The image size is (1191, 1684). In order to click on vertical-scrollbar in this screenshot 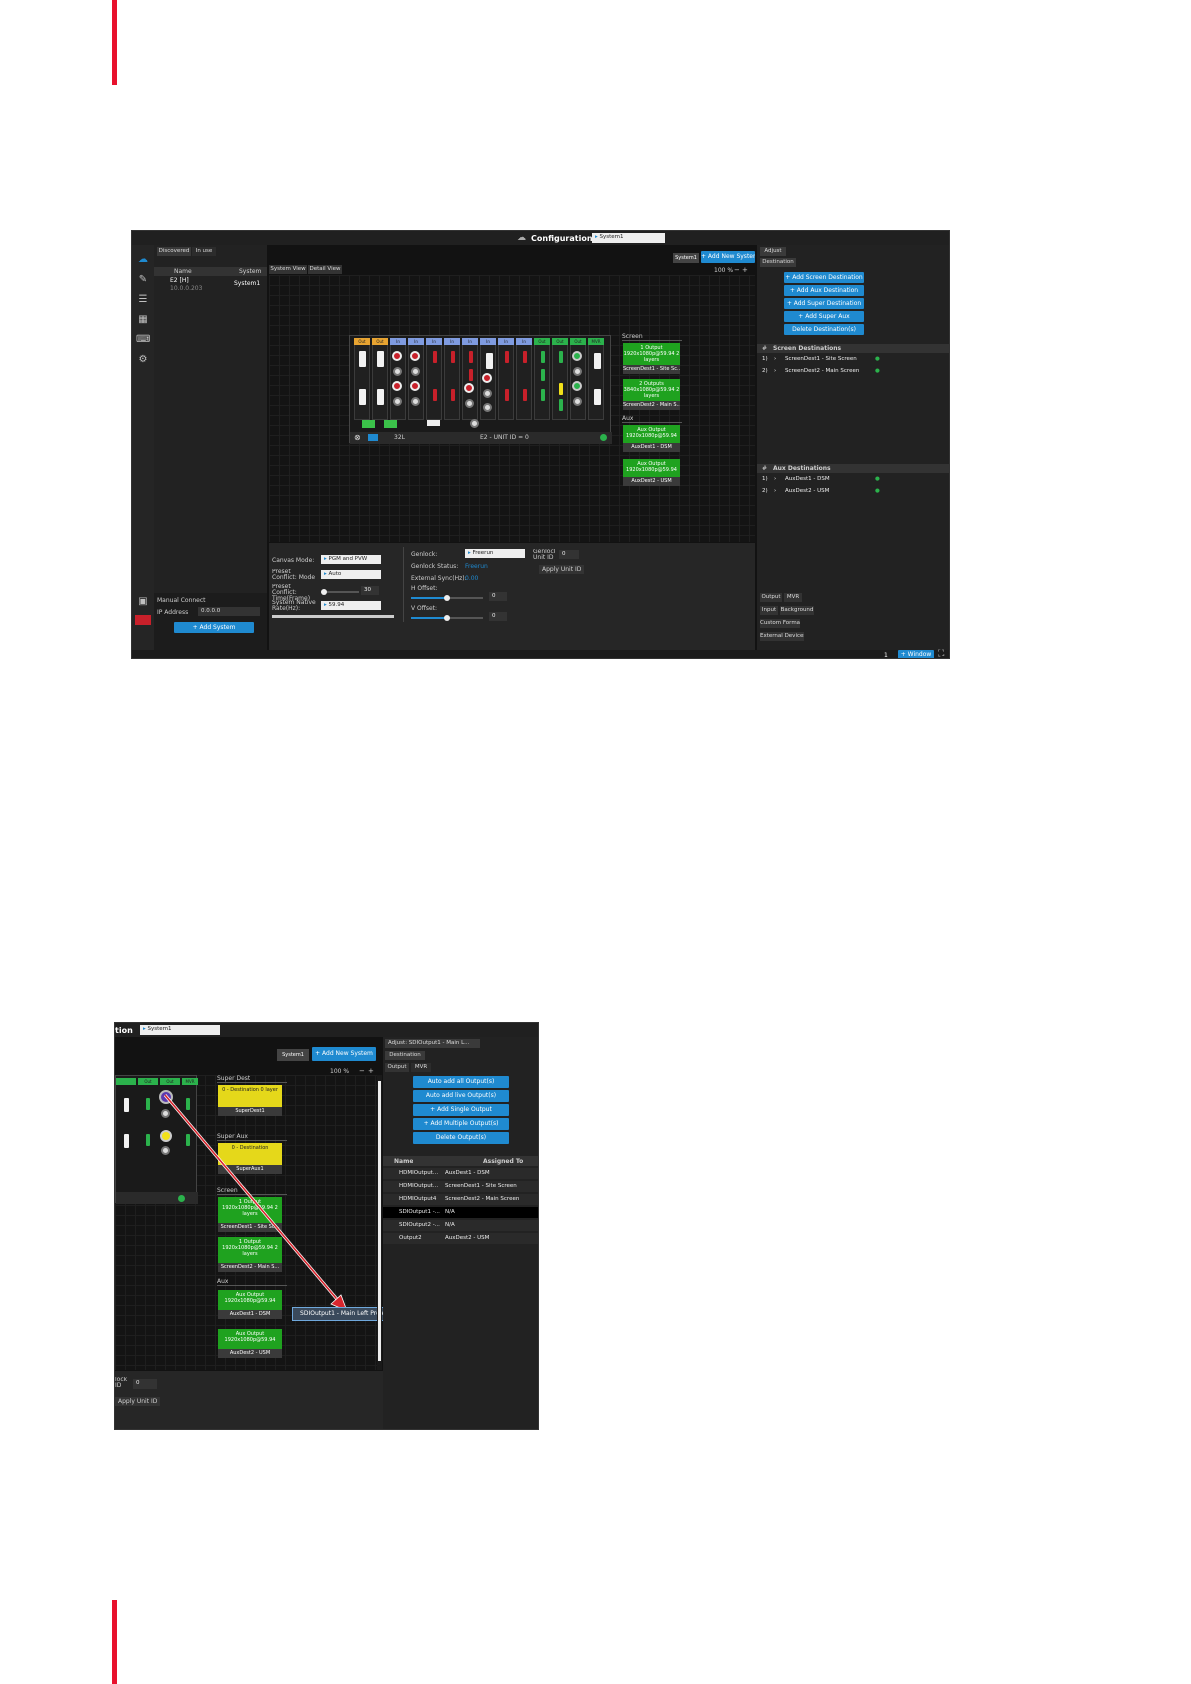, I will do `click(379, 1222)`.